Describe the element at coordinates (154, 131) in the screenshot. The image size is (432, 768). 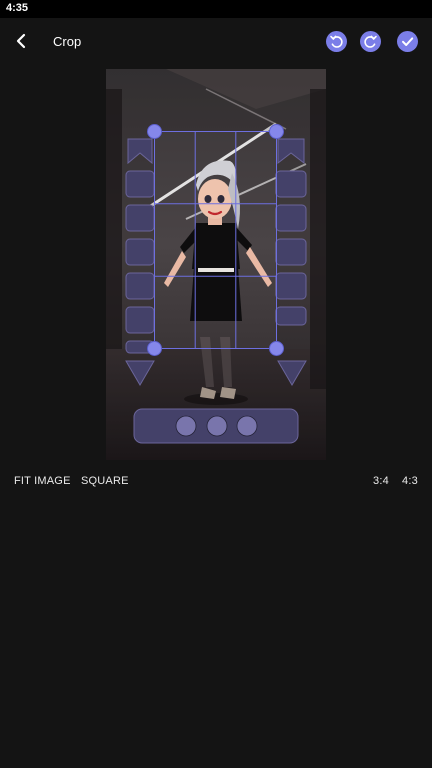
I see `crop-handle-top-left` at that location.